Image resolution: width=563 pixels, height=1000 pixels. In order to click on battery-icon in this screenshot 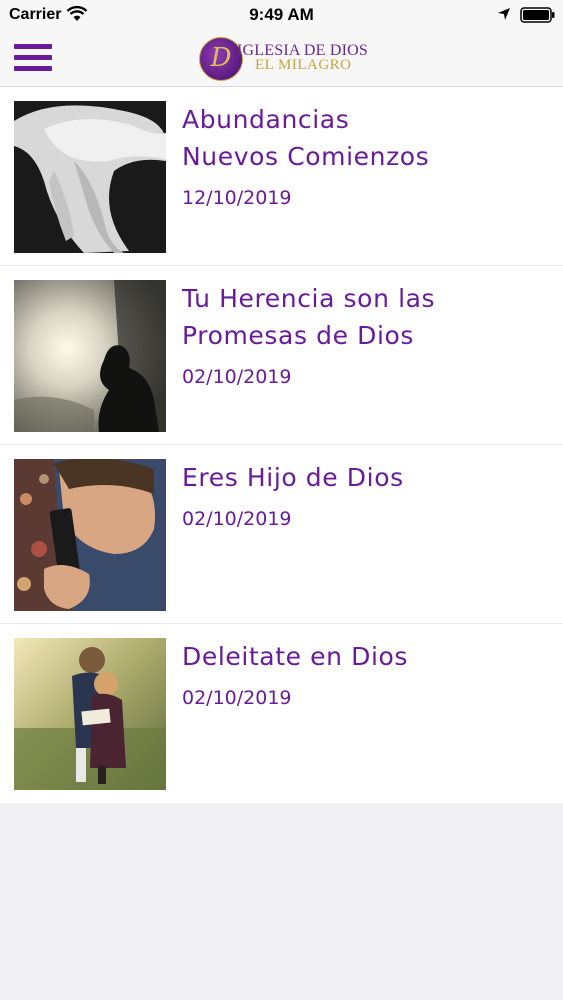, I will do `click(538, 17)`.